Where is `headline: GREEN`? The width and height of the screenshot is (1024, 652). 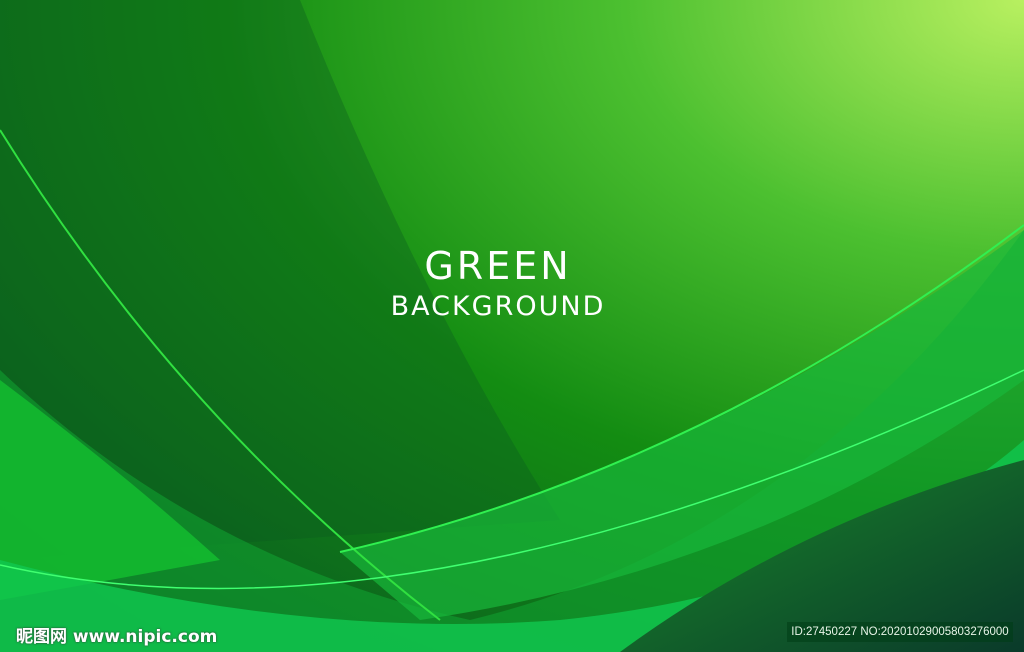 headline: GREEN is located at coordinates (498, 266).